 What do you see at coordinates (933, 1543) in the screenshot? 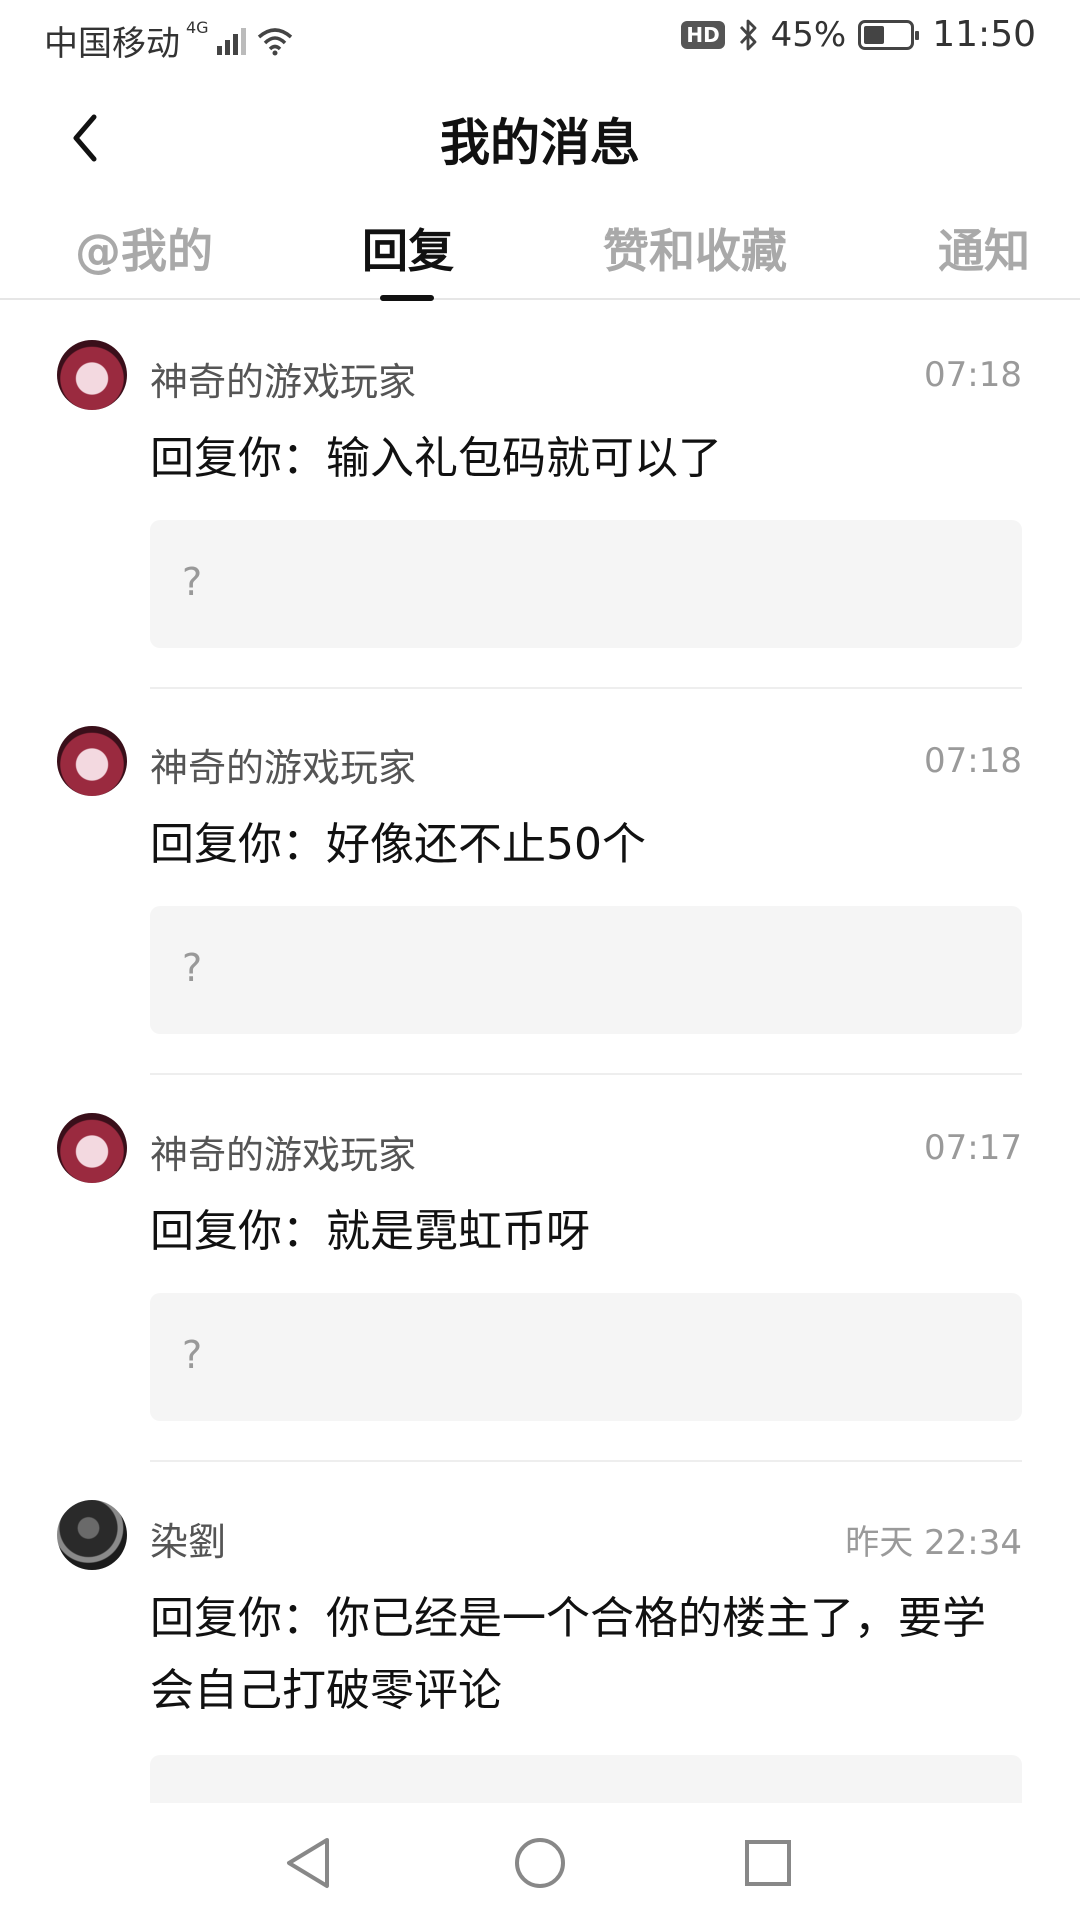
I see `message-time: 昨天 22:34` at bounding box center [933, 1543].